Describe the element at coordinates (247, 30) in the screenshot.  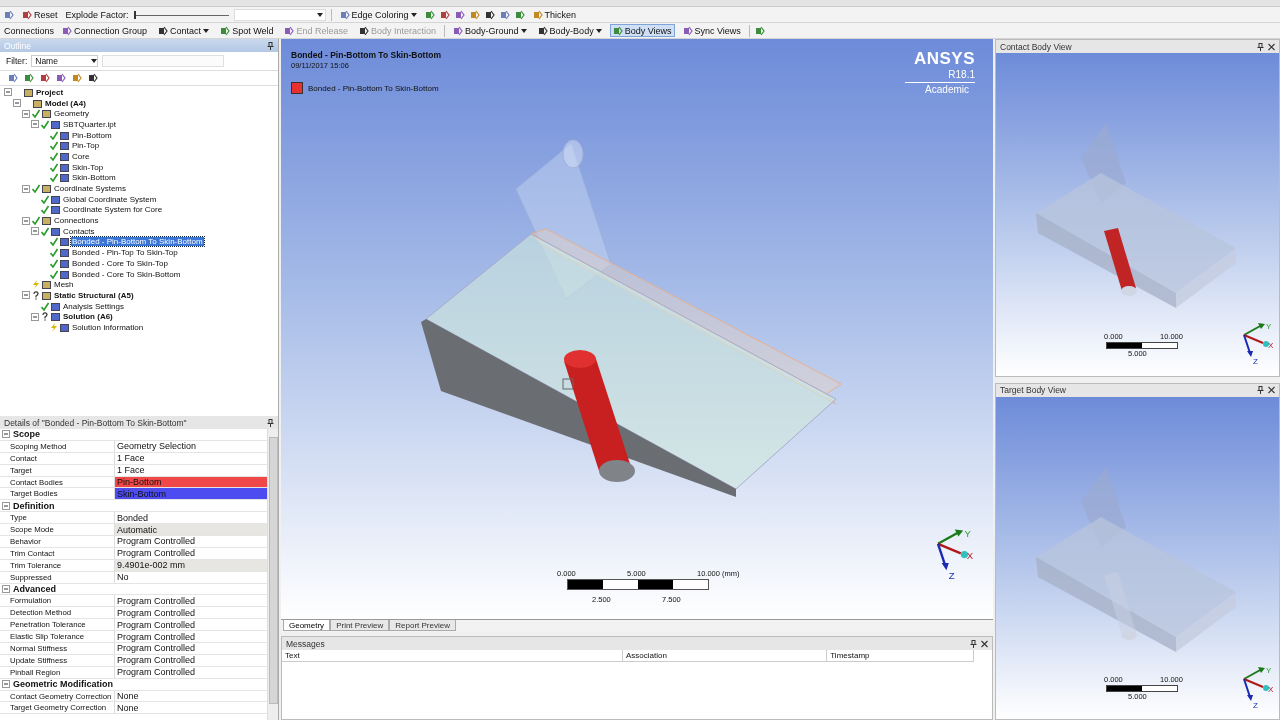
I see `toolbar-button: Spot Weld` at that location.